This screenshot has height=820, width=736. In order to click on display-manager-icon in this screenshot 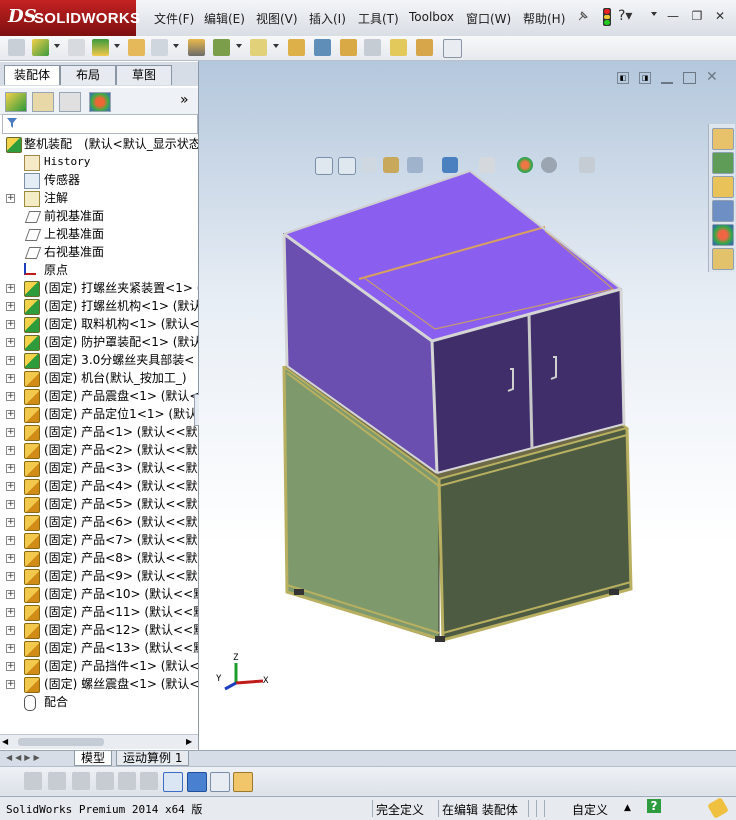, I will do `click(100, 102)`.